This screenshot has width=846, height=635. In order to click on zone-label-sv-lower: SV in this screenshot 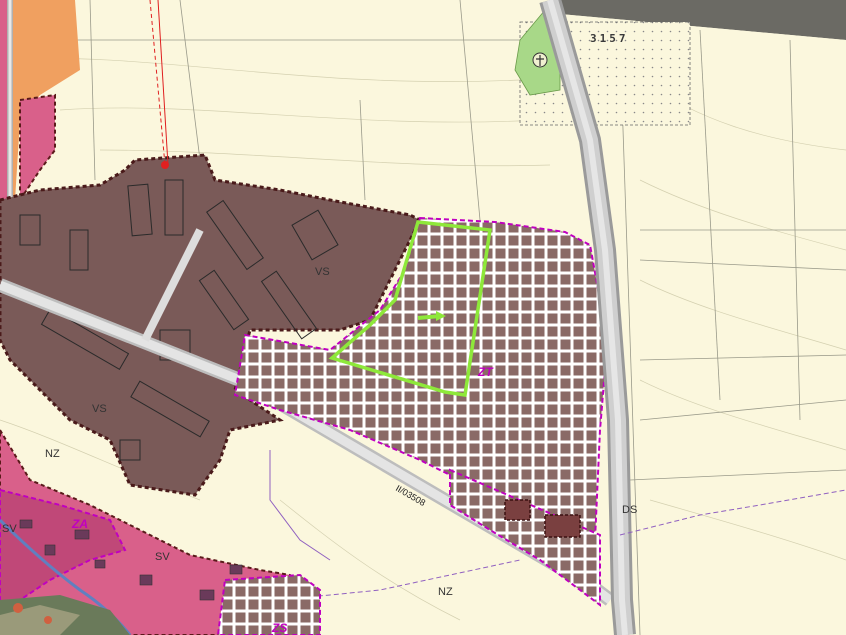, I will do `click(162, 557)`.